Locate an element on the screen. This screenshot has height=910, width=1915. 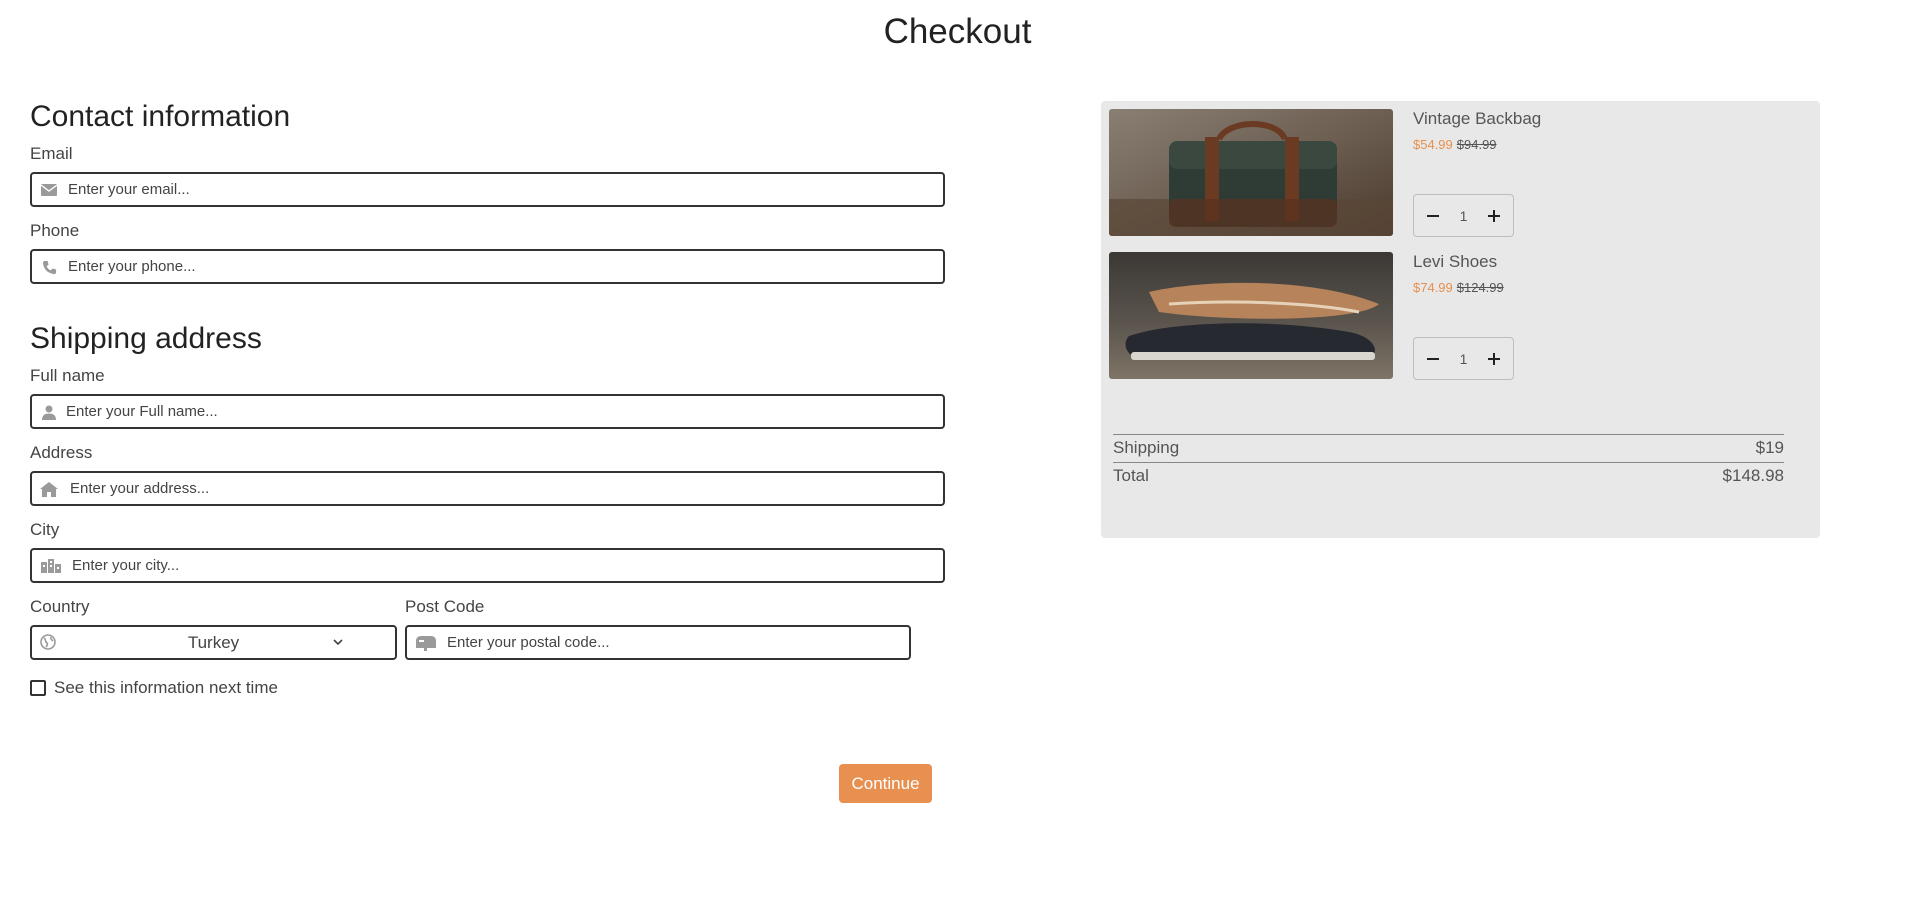
remember-checkbox is located at coordinates (38, 688).